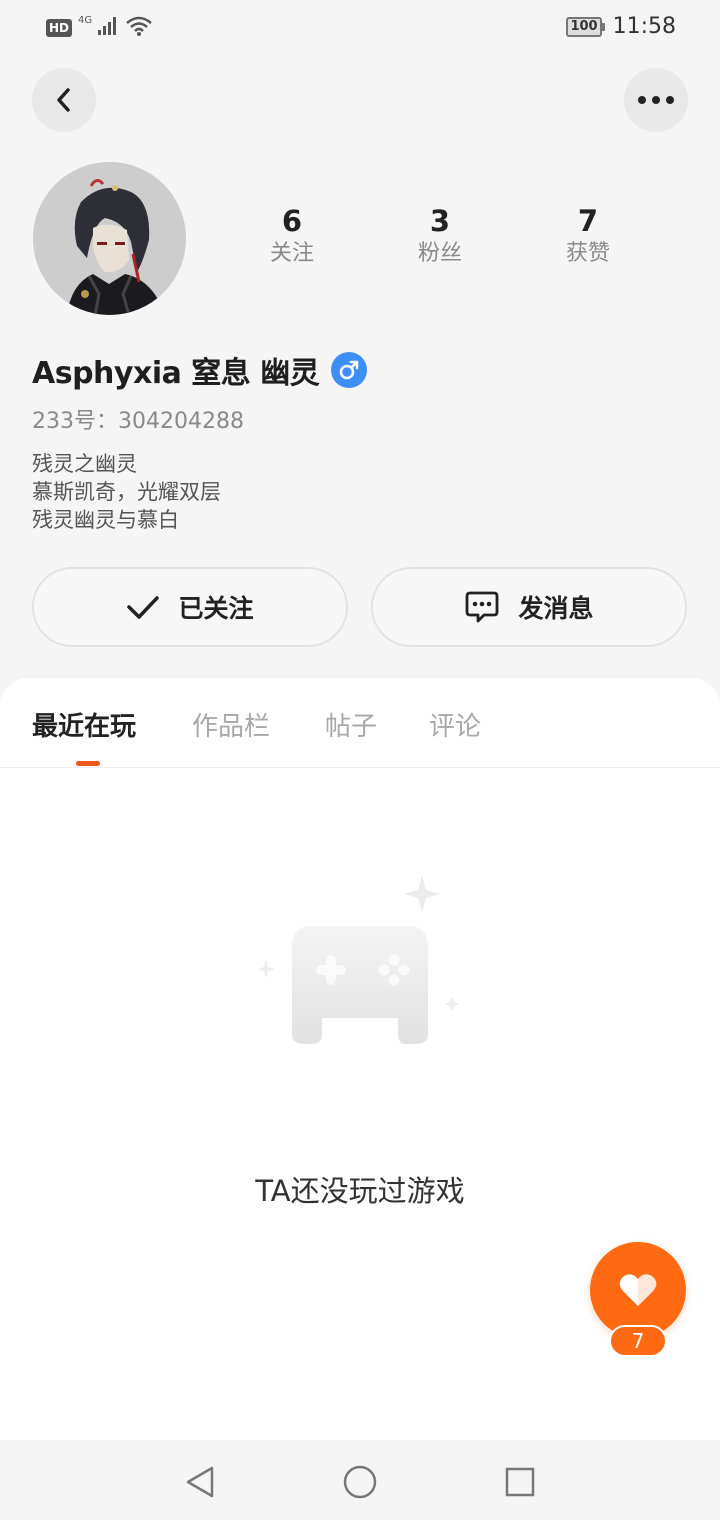 The width and height of the screenshot is (720, 1520). I want to click on user-name: Asphyxia 窒息 幽灵, so click(176, 373).